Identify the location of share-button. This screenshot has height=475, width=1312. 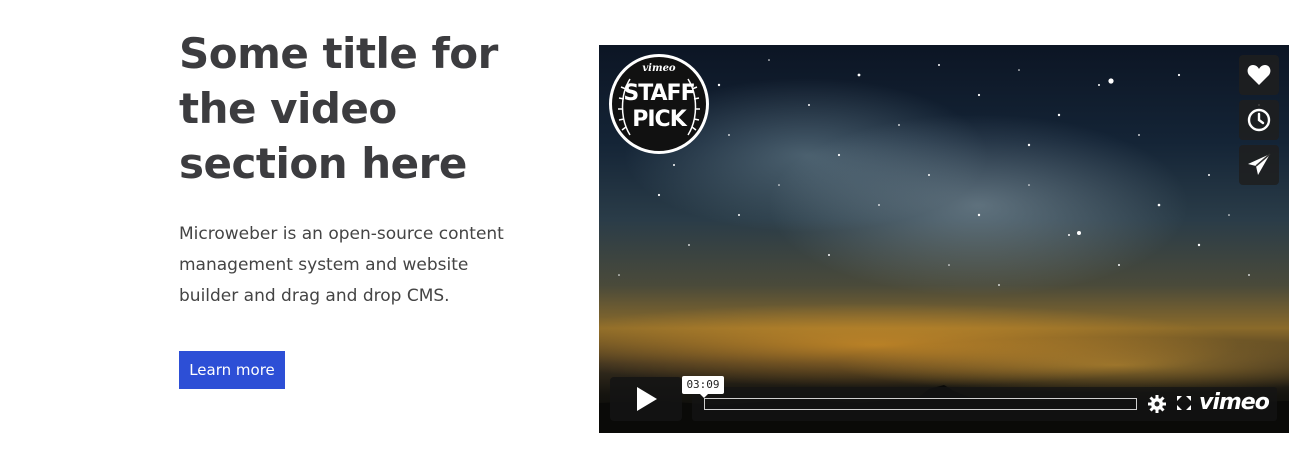
(1259, 165).